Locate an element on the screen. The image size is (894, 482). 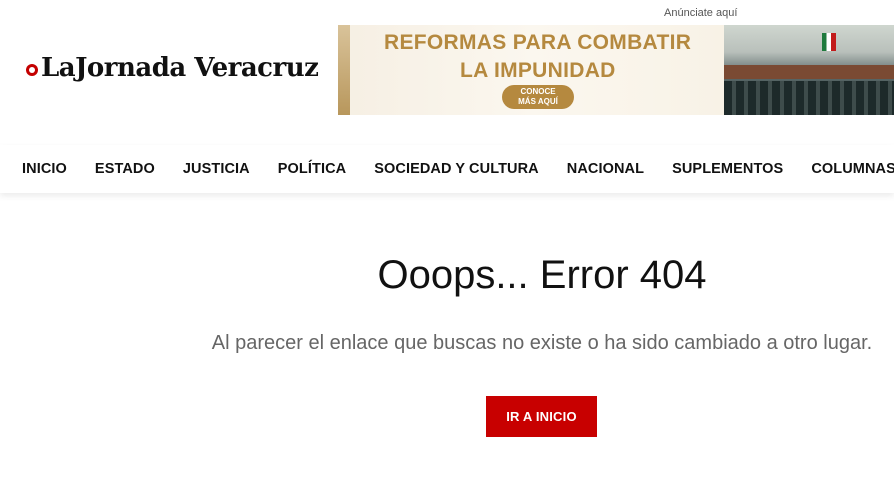
nav-item-columnas: COLUMNAS⌵ is located at coordinates (852, 169).